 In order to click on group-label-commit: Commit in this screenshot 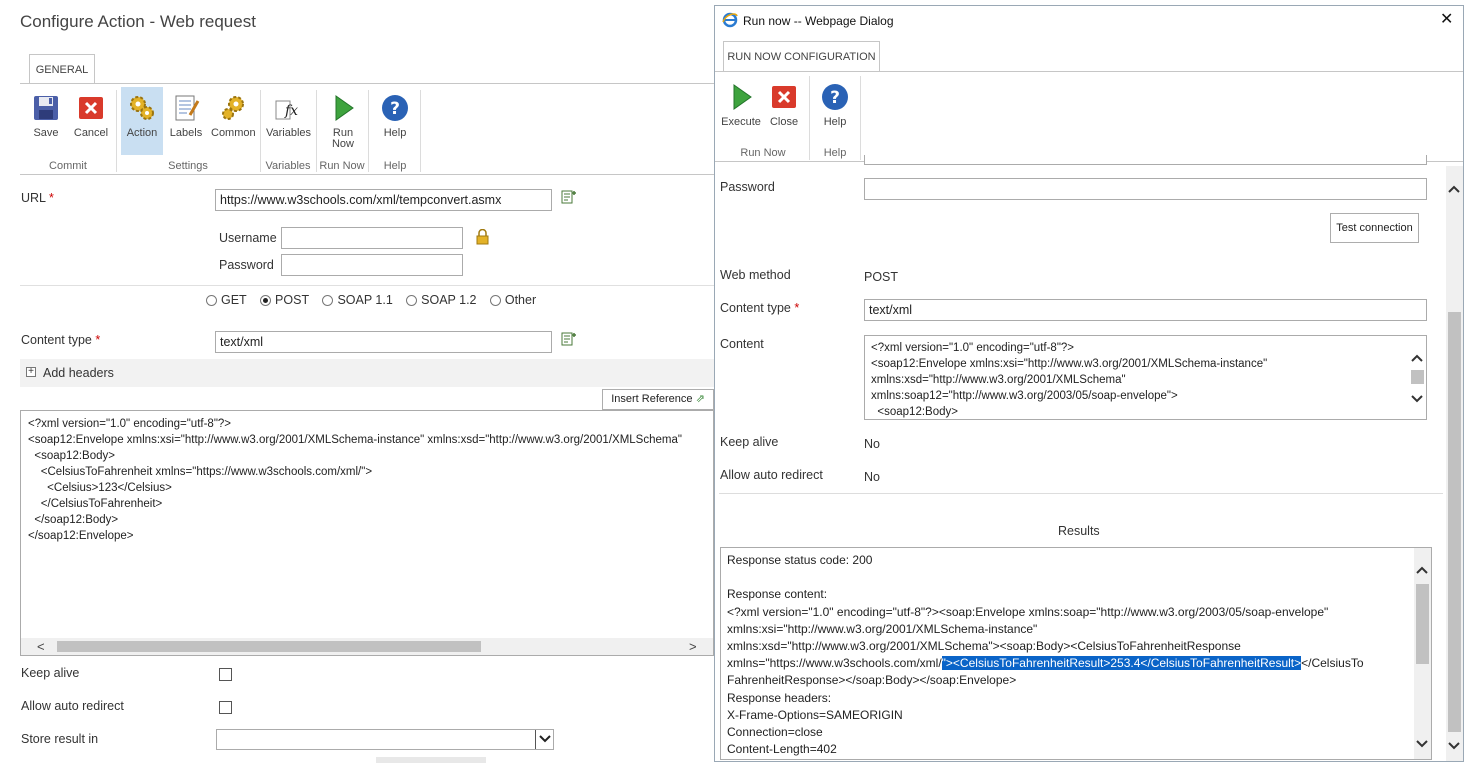, I will do `click(68, 166)`.